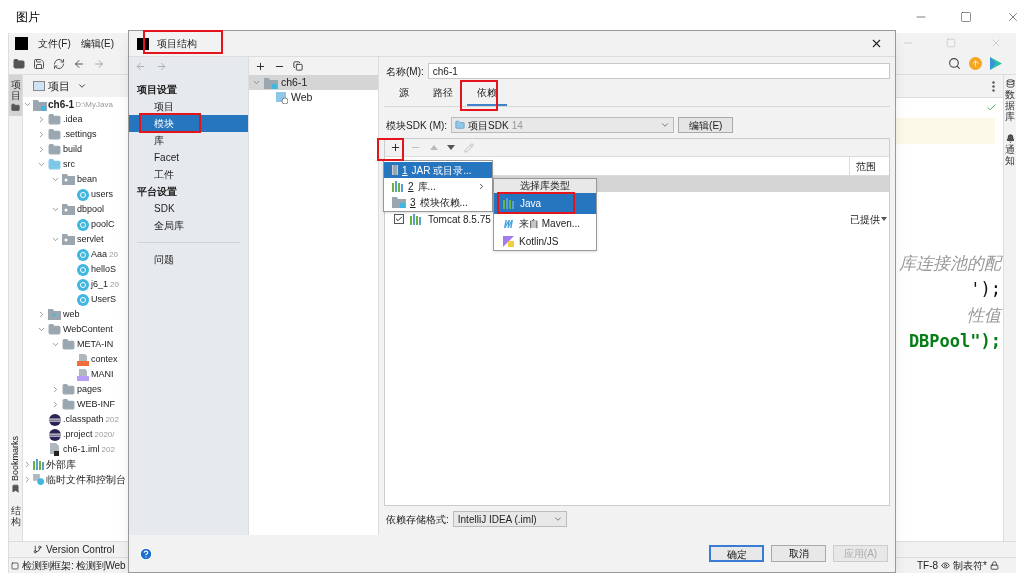 The height and width of the screenshot is (573, 1024). I want to click on name-label: 名称(M):, so click(405, 71).